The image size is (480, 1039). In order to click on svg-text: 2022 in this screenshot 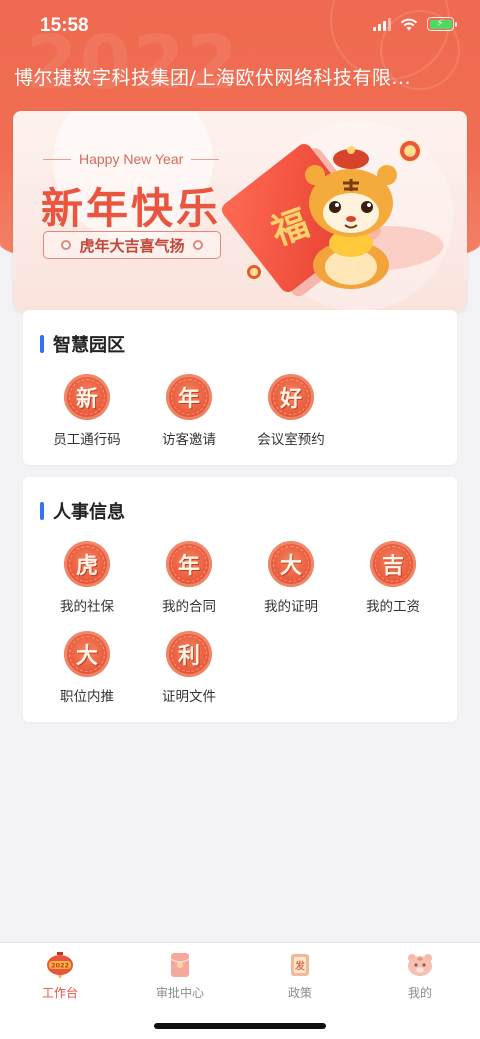, I will do `click(60, 966)`.